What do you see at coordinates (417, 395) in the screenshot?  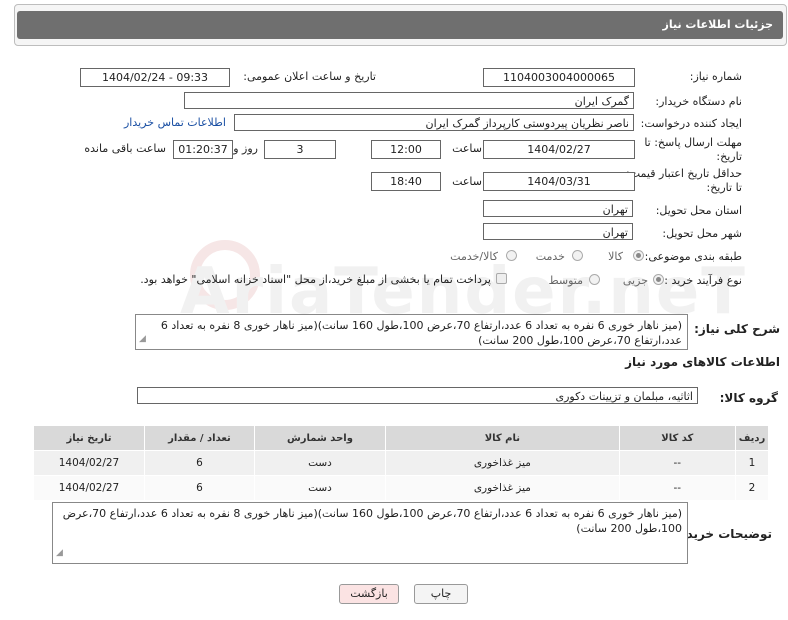 I see `goods-group-field: اثاثیه، مبلمان و تزیینات دکوری` at bounding box center [417, 395].